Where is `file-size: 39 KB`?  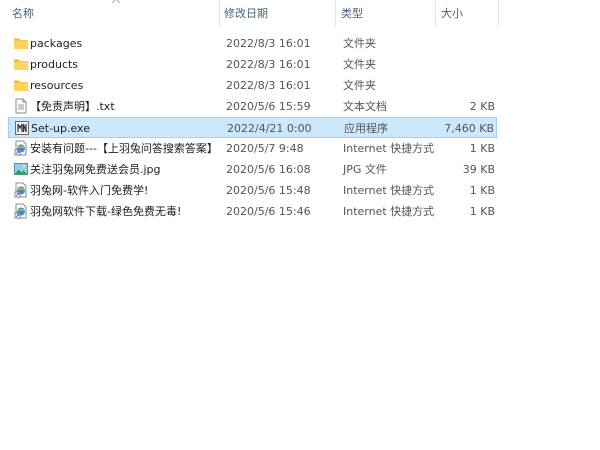
file-size: 39 KB is located at coordinates (478, 169).